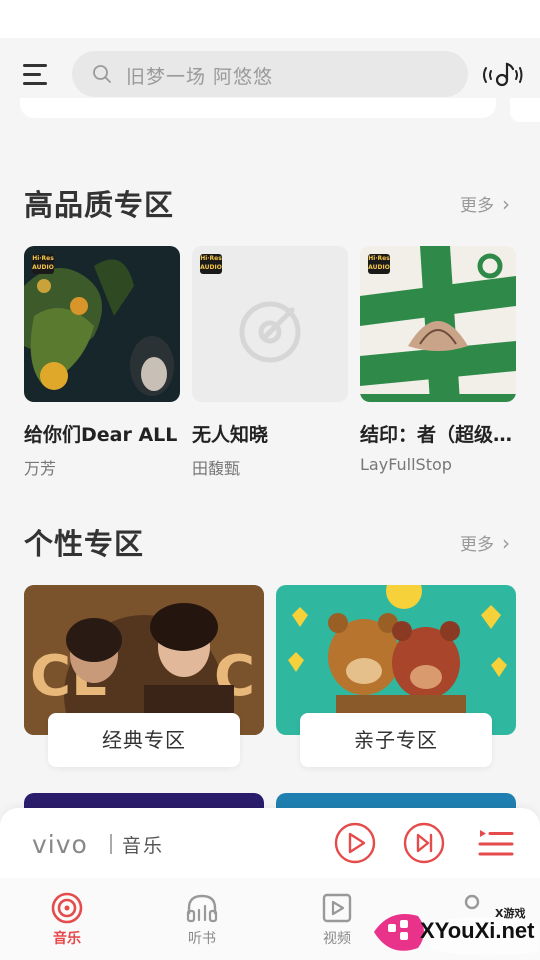 This screenshot has width=540, height=960. What do you see at coordinates (35, 75) in the screenshot?
I see `menu-button` at bounding box center [35, 75].